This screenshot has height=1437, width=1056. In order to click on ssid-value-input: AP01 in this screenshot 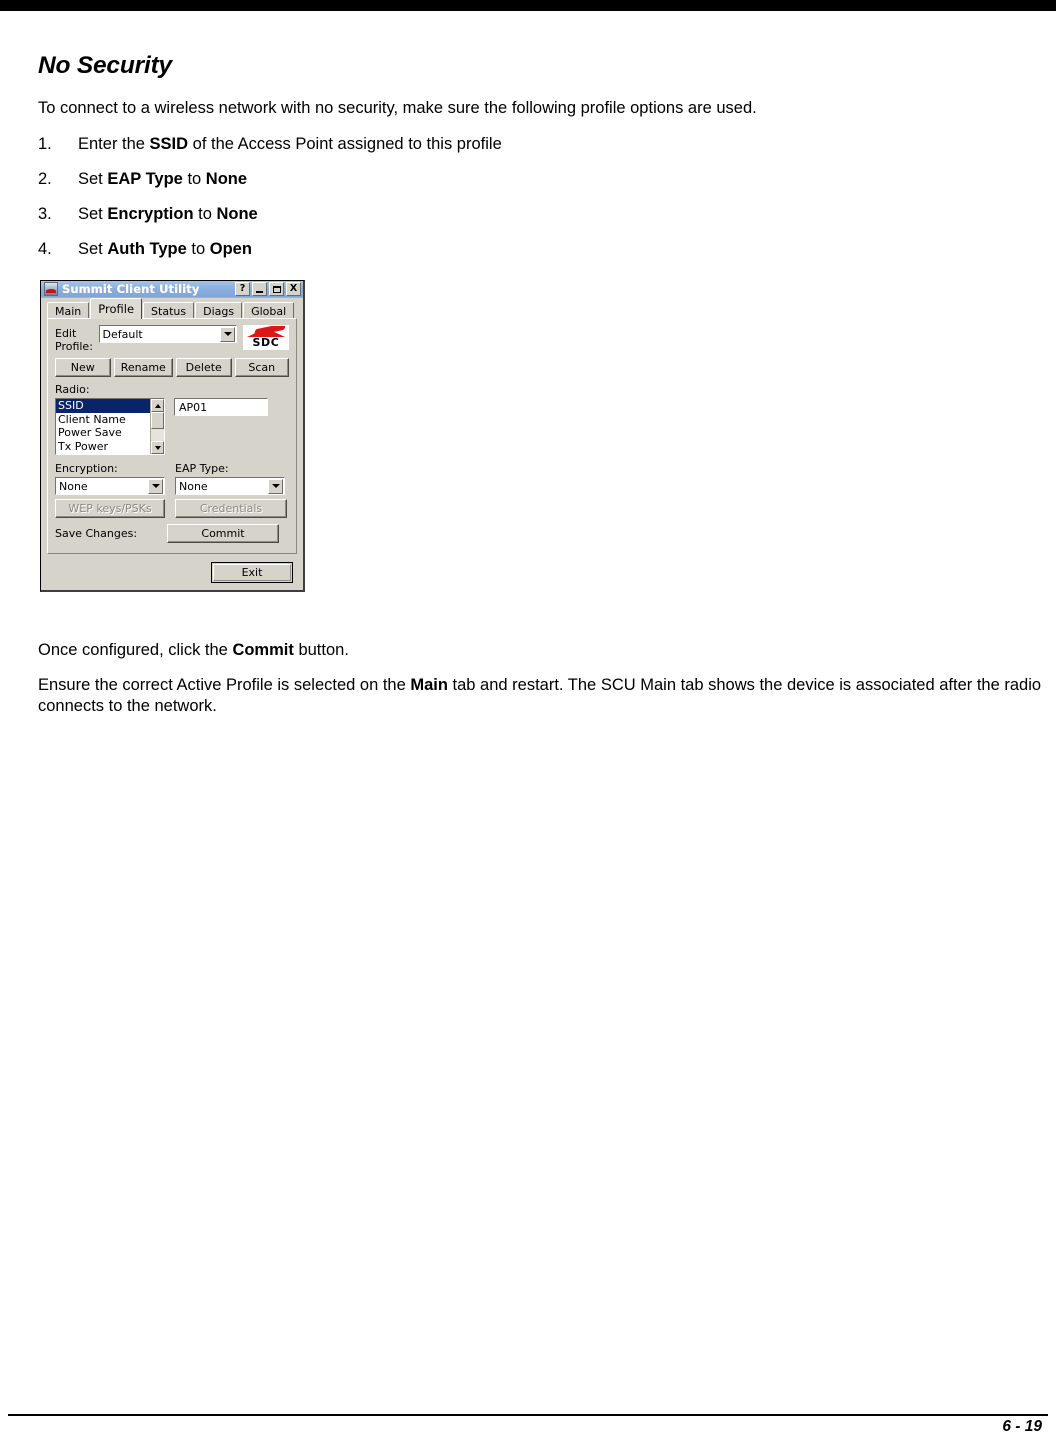, I will do `click(221, 407)`.